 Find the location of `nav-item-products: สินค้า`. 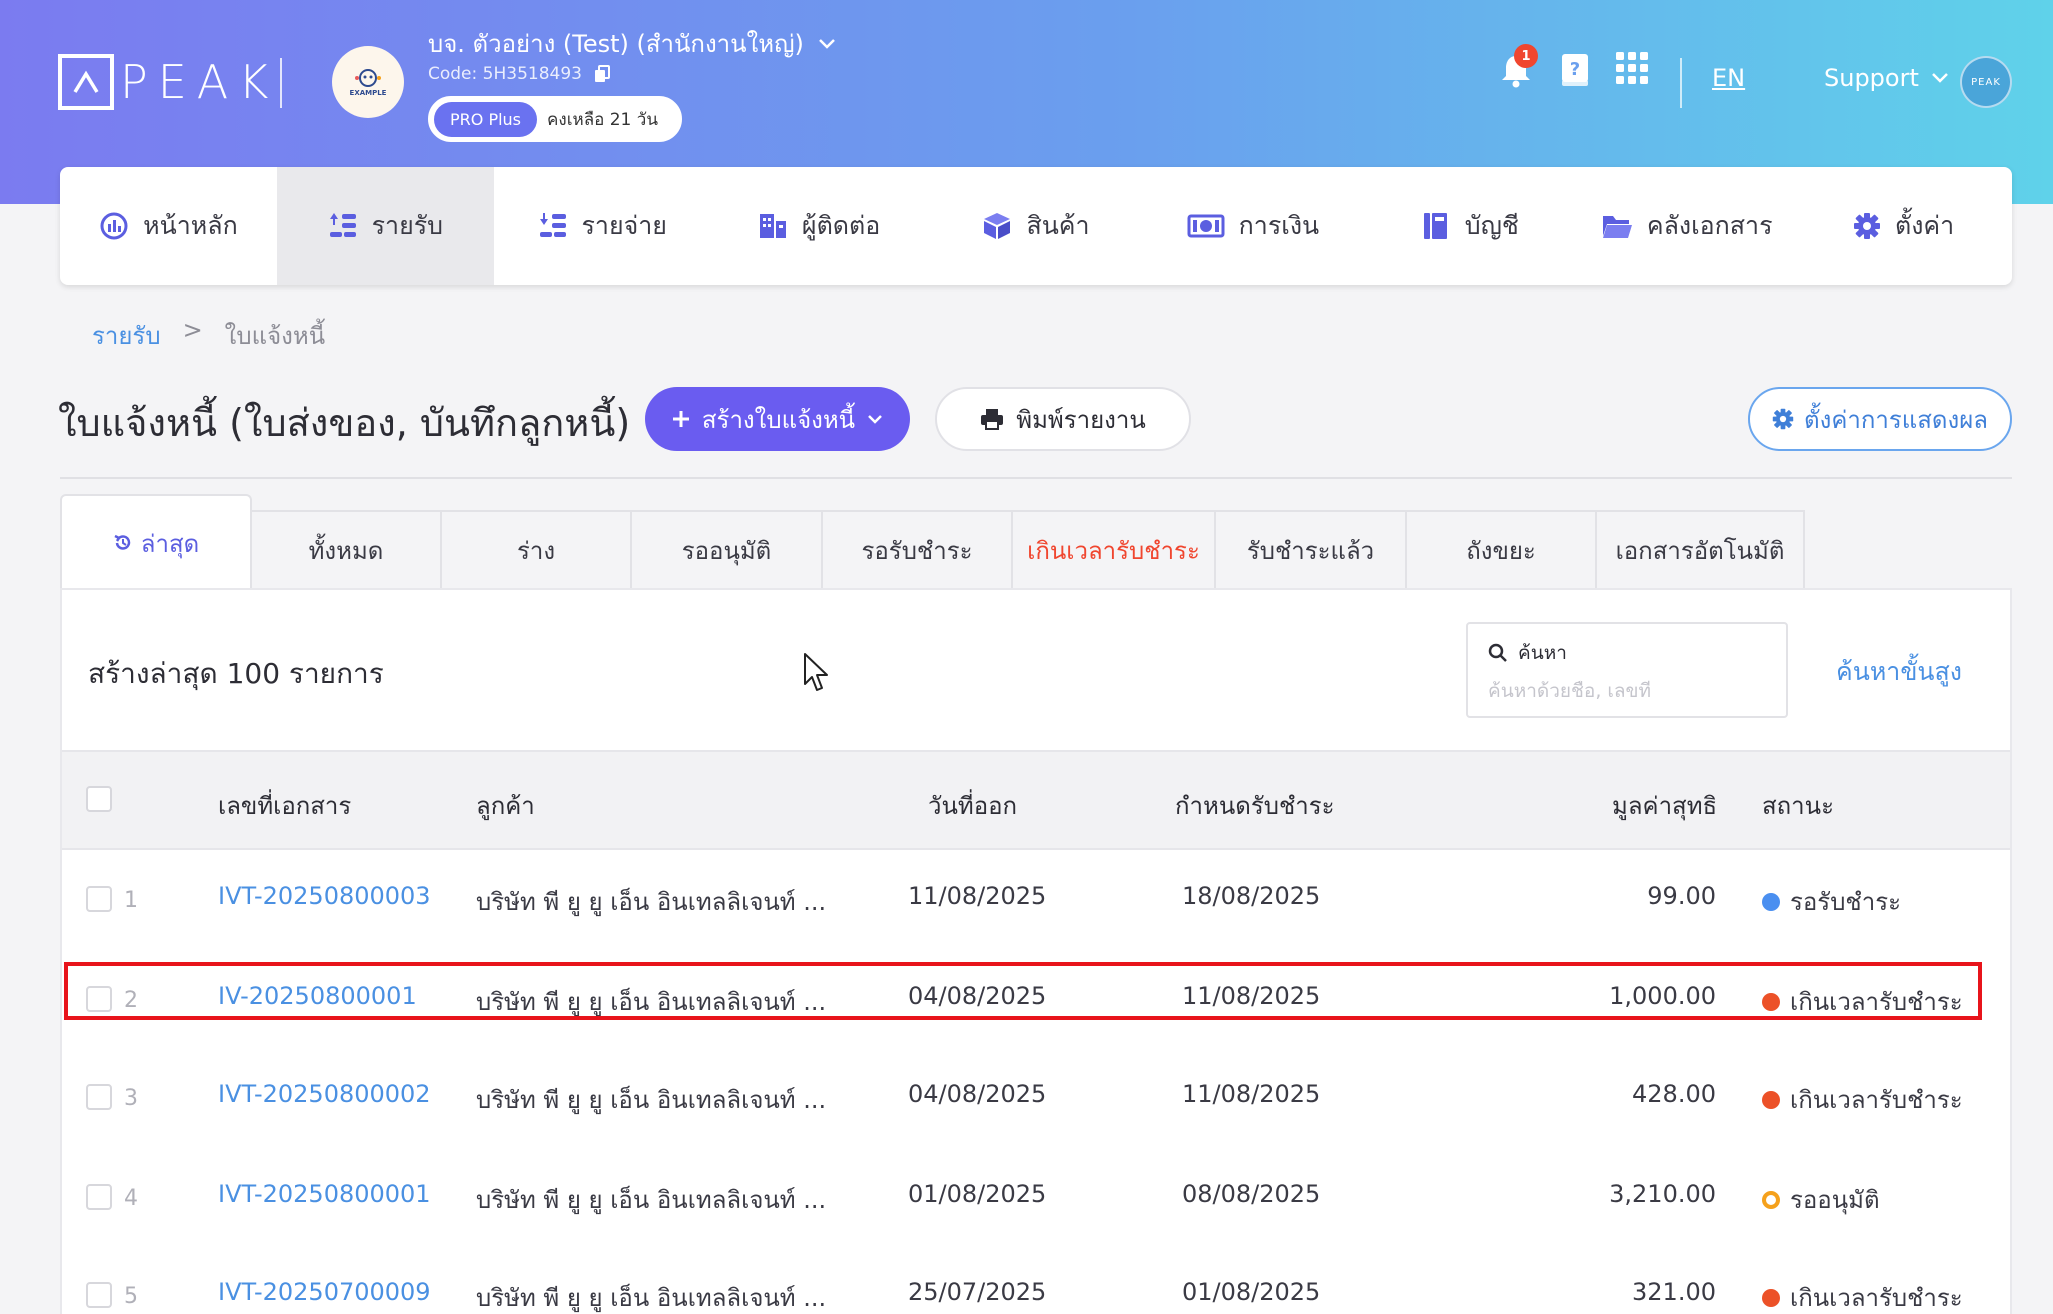

nav-item-products: สินค้า is located at coordinates (1036, 226).